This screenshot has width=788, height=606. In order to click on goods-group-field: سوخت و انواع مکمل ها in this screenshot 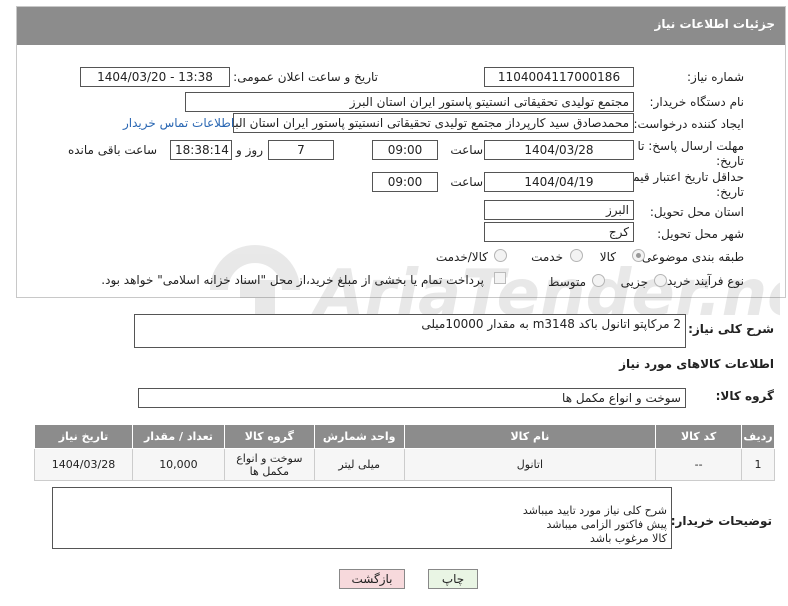, I will do `click(412, 398)`.